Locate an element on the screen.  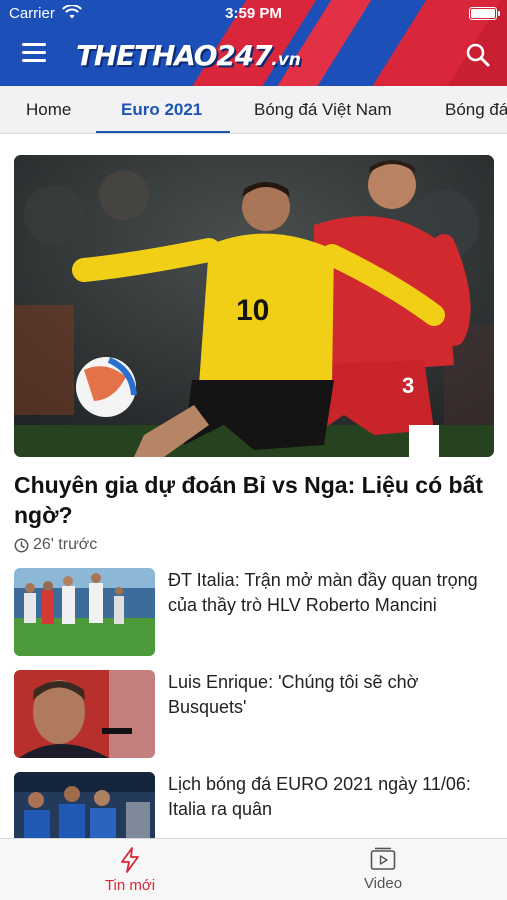
battery-icon is located at coordinates (484, 13).